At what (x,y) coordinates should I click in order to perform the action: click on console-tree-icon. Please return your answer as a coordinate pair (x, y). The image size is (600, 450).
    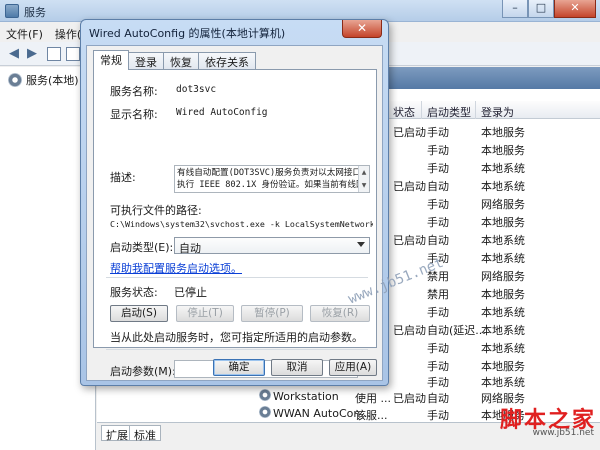
    Looking at the image, I should click on (54, 54).